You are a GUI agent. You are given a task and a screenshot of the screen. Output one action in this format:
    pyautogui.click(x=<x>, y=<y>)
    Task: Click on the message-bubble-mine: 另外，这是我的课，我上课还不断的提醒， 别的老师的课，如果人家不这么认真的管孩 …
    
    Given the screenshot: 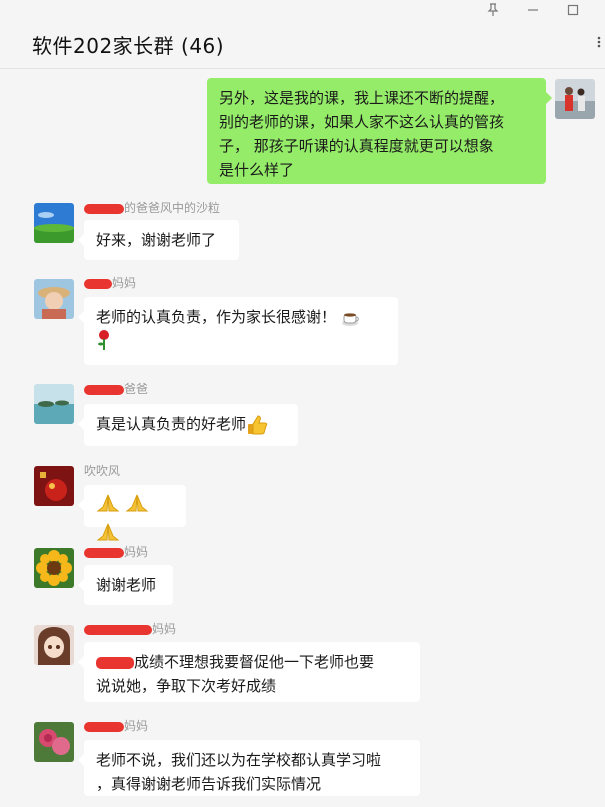 What is the action you would take?
    pyautogui.click(x=379, y=131)
    